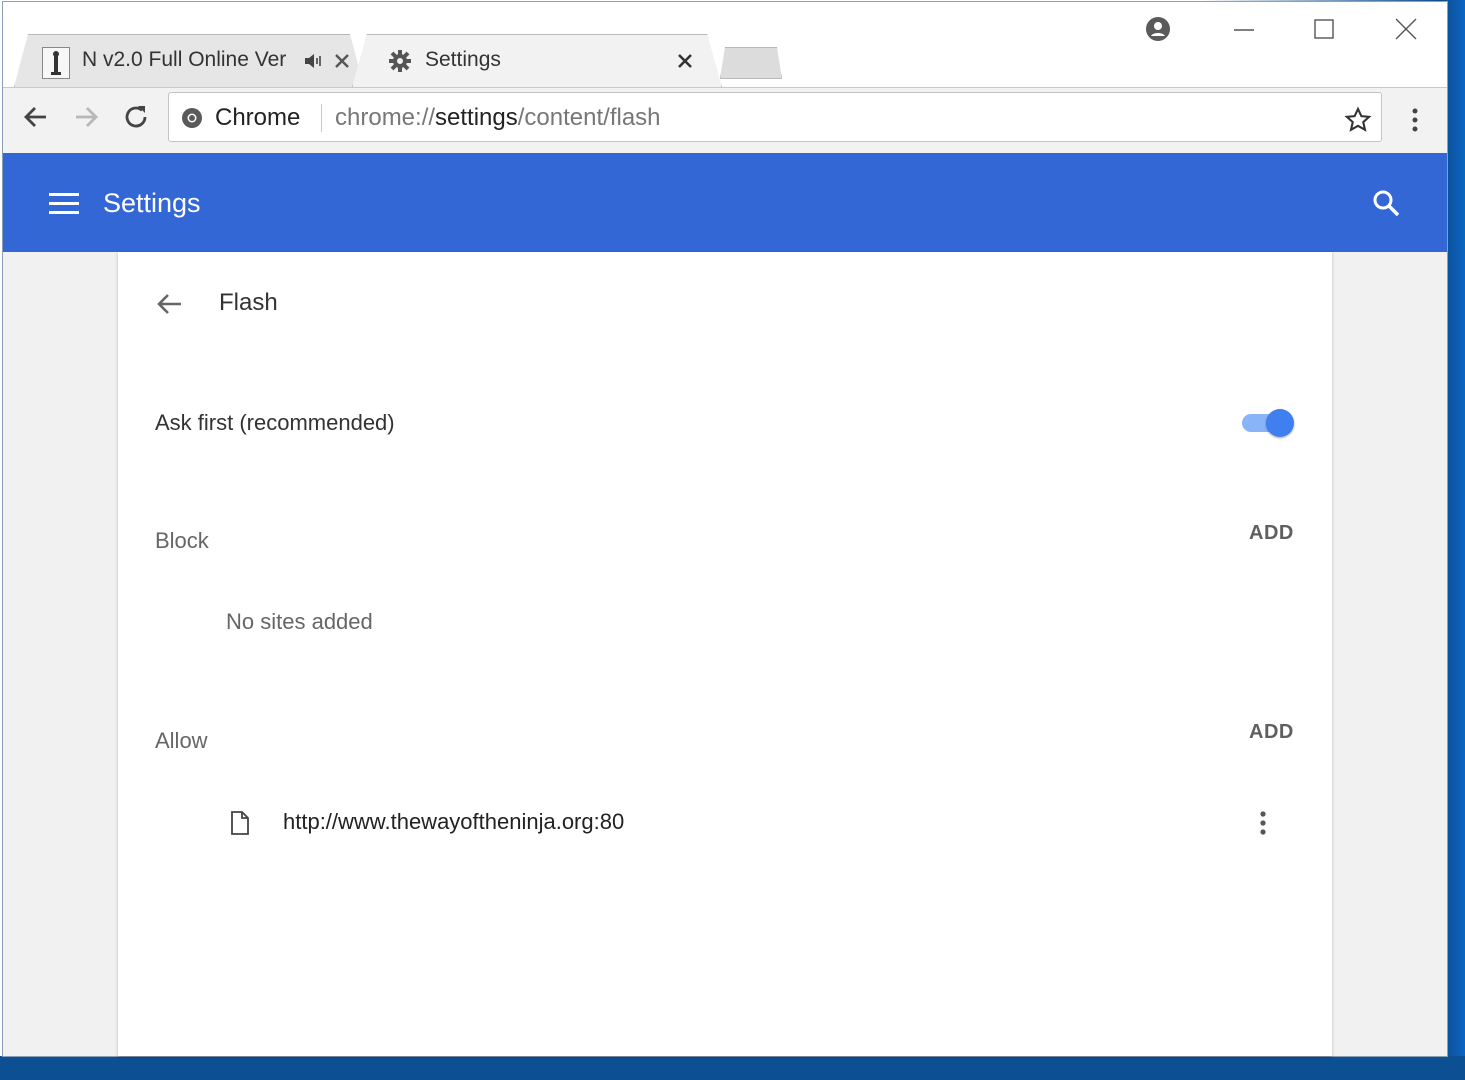 The height and width of the screenshot is (1080, 1465). I want to click on ask-first-toggle, so click(1268, 423).